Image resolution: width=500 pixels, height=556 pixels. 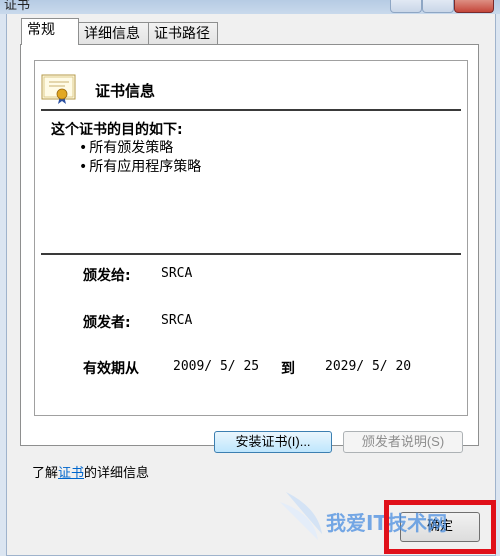 What do you see at coordinates (125, 91) in the screenshot?
I see `certificate-info-title: 证书信息` at bounding box center [125, 91].